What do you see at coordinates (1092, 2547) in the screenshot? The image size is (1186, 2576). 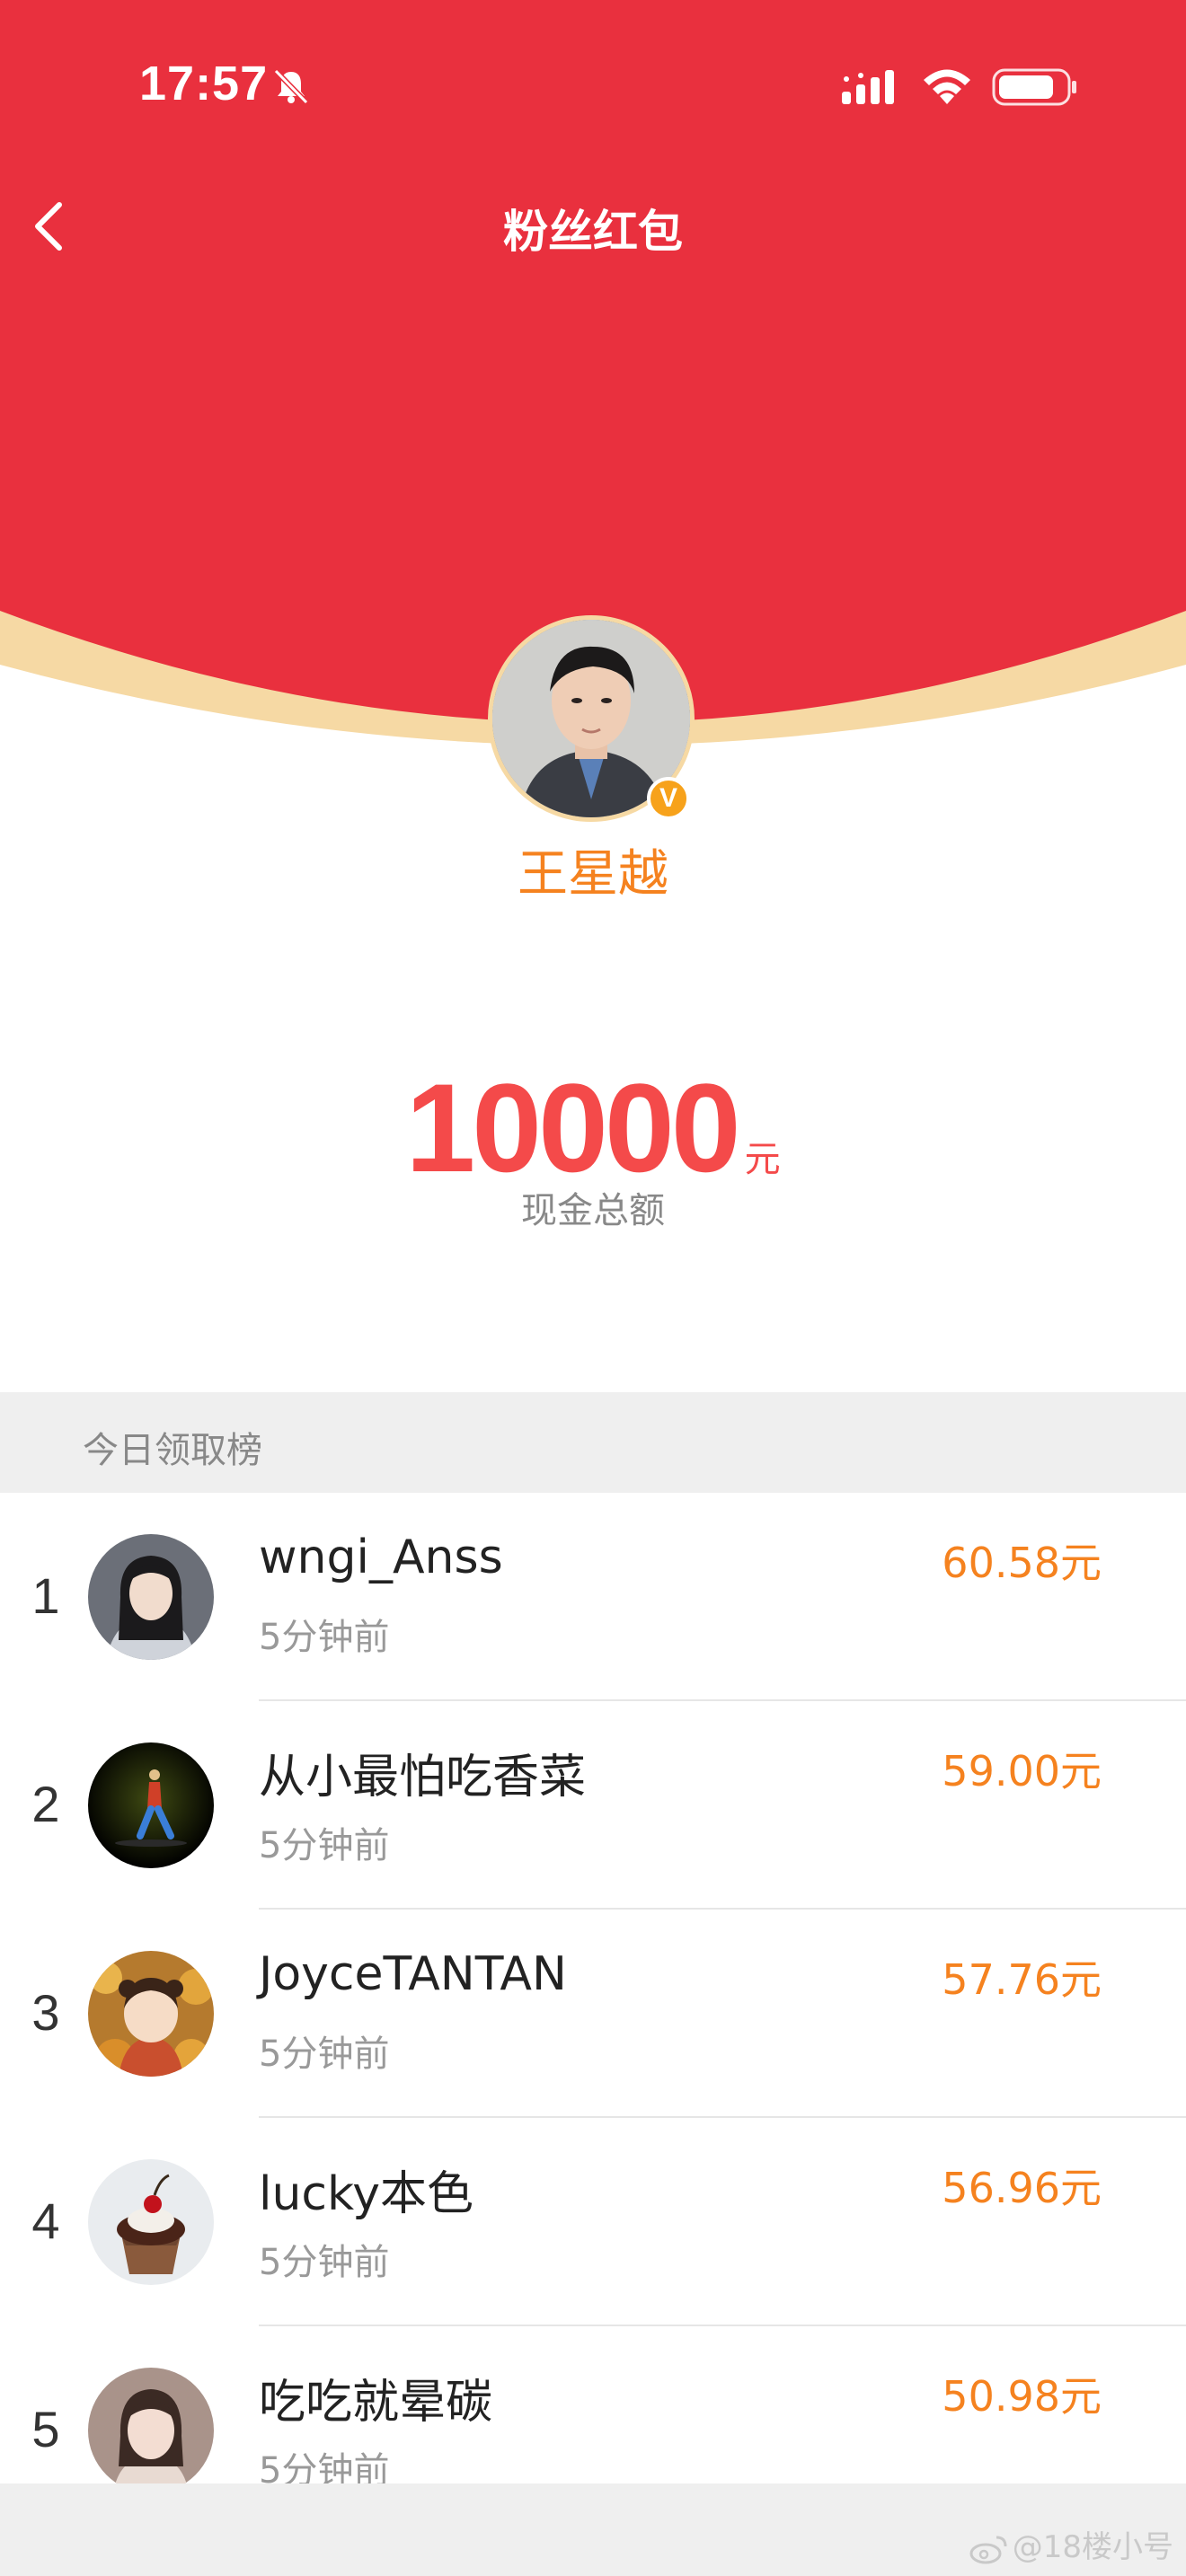 I see `watermark-text: @18楼小号` at bounding box center [1092, 2547].